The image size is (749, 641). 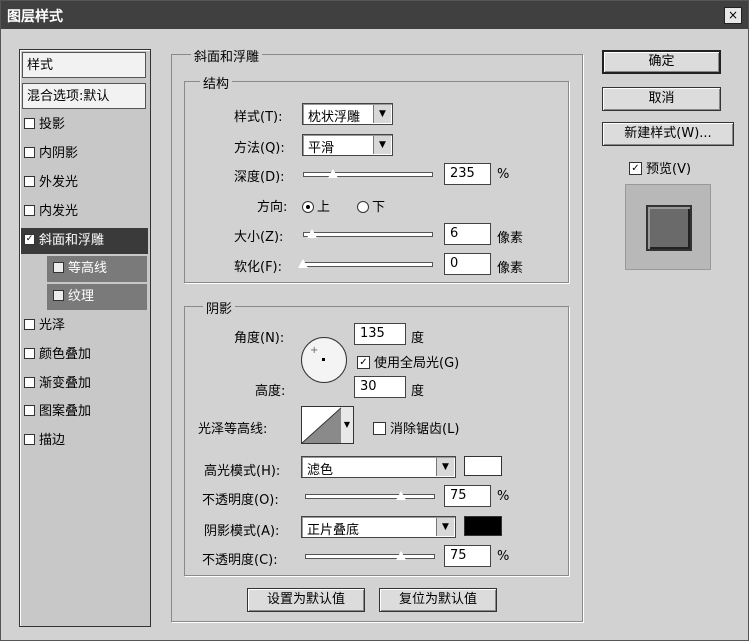 I want to click on style-item-contour: 等高线, so click(x=97, y=269).